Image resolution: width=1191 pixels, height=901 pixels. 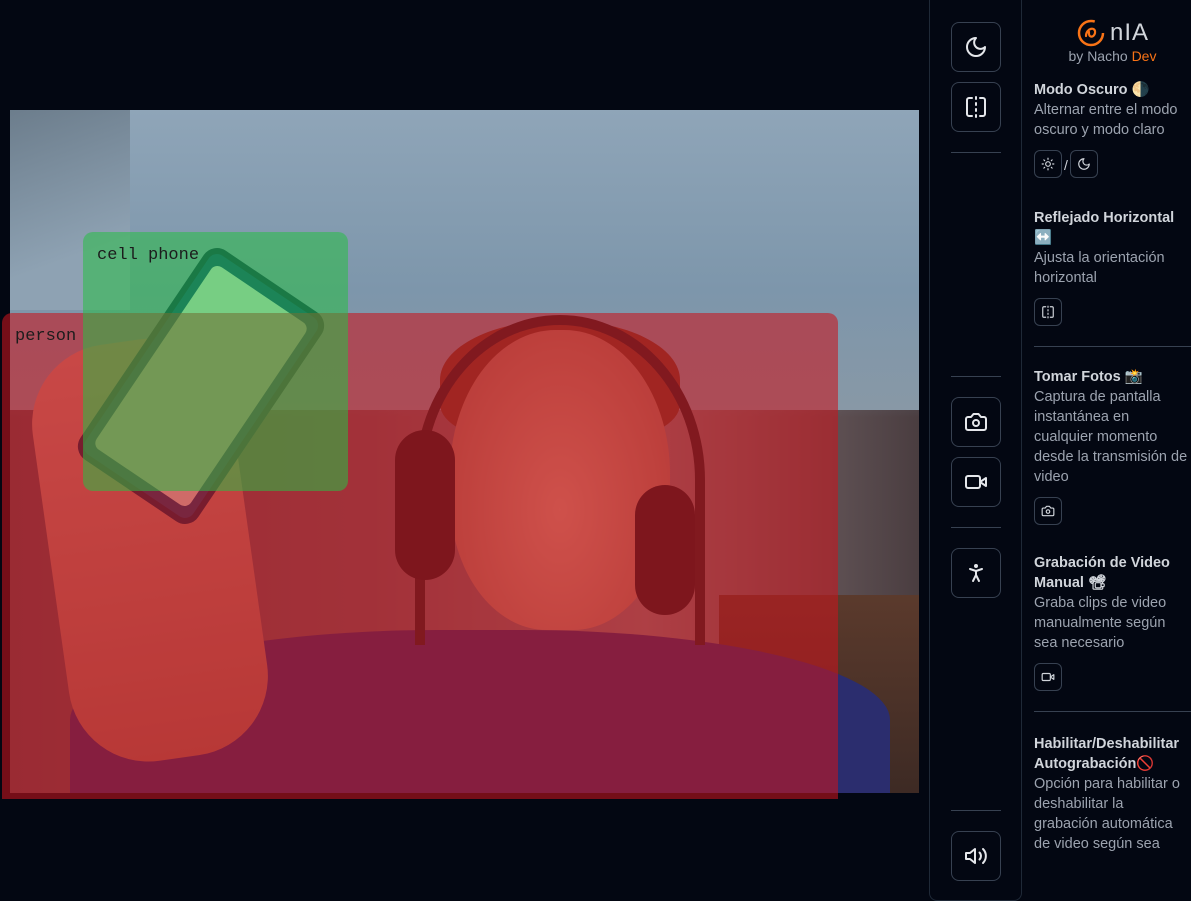 I want to click on detection-box-cell-phone: cell phone, so click(x=215, y=361).